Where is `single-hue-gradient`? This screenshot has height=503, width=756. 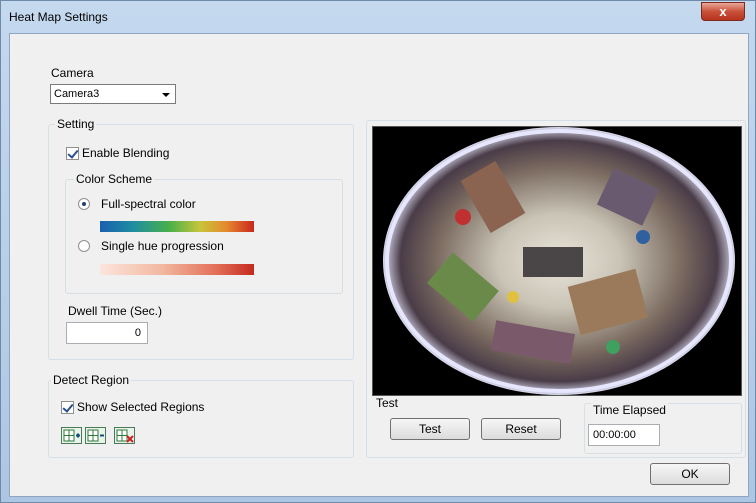
single-hue-gradient is located at coordinates (177, 269).